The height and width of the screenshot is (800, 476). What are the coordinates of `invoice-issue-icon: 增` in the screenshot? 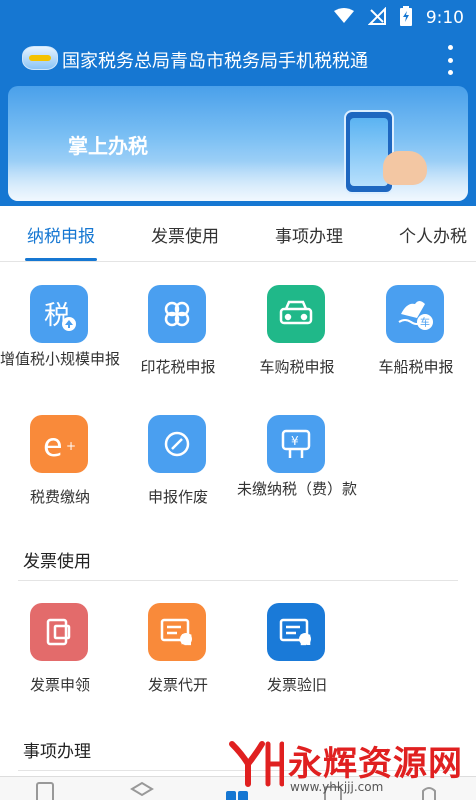 It's located at (177, 632).